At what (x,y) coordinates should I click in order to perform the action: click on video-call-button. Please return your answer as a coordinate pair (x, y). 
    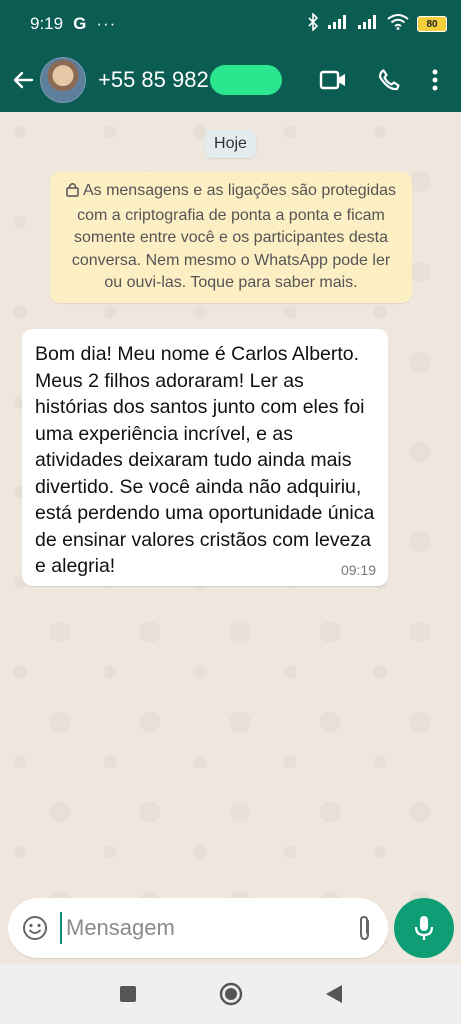
    Looking at the image, I should click on (333, 80).